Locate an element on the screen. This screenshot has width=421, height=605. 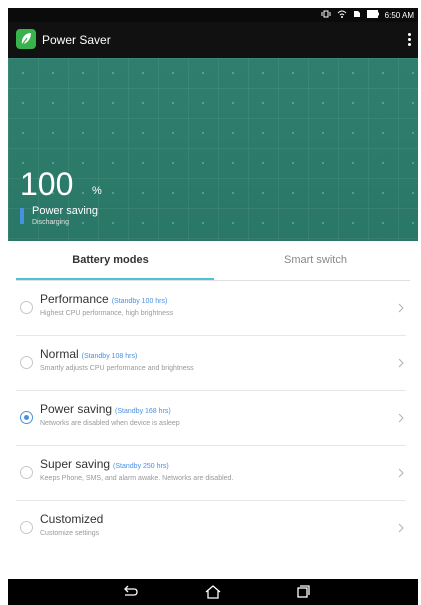
navigation-bar is located at coordinates (213, 592).